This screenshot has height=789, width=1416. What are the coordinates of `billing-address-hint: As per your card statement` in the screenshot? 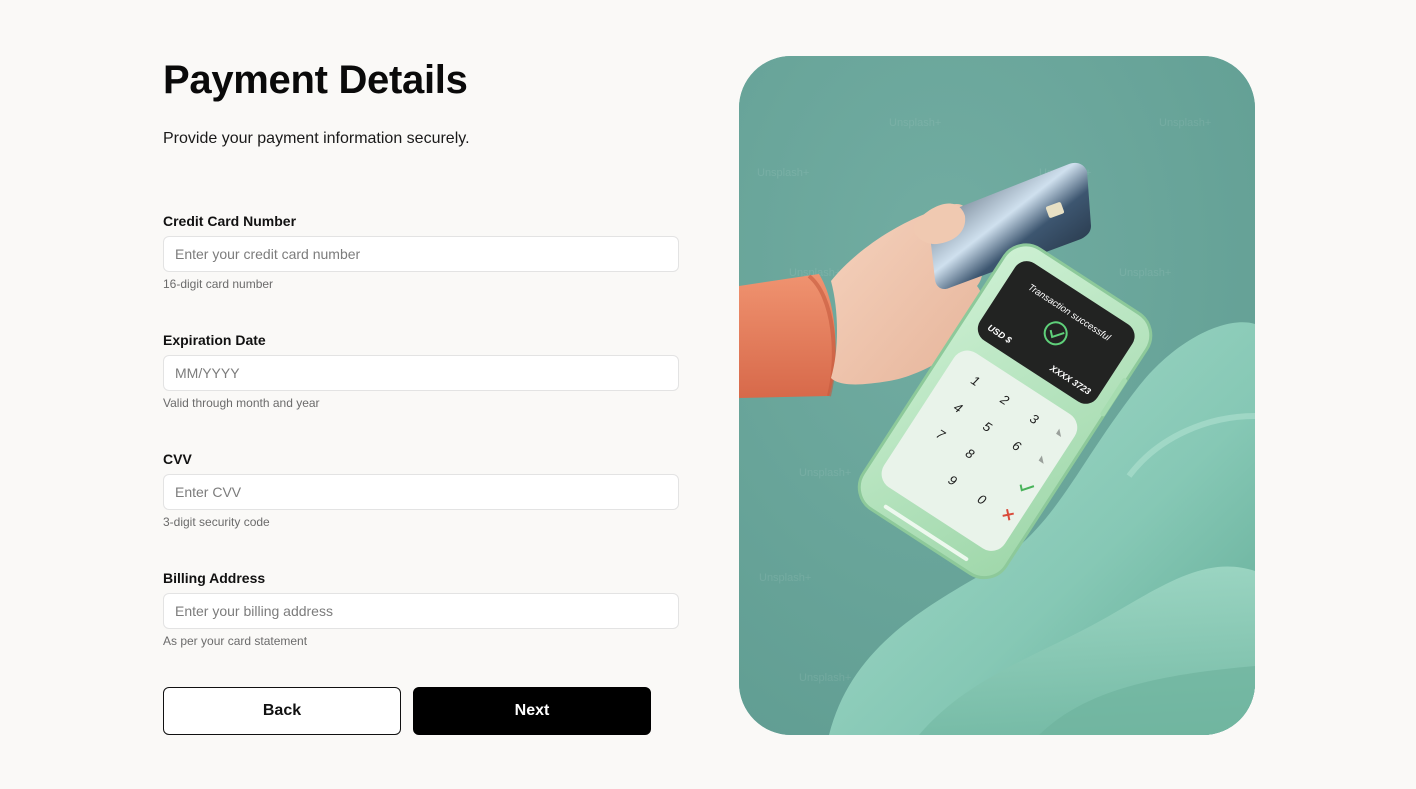 It's located at (235, 641).